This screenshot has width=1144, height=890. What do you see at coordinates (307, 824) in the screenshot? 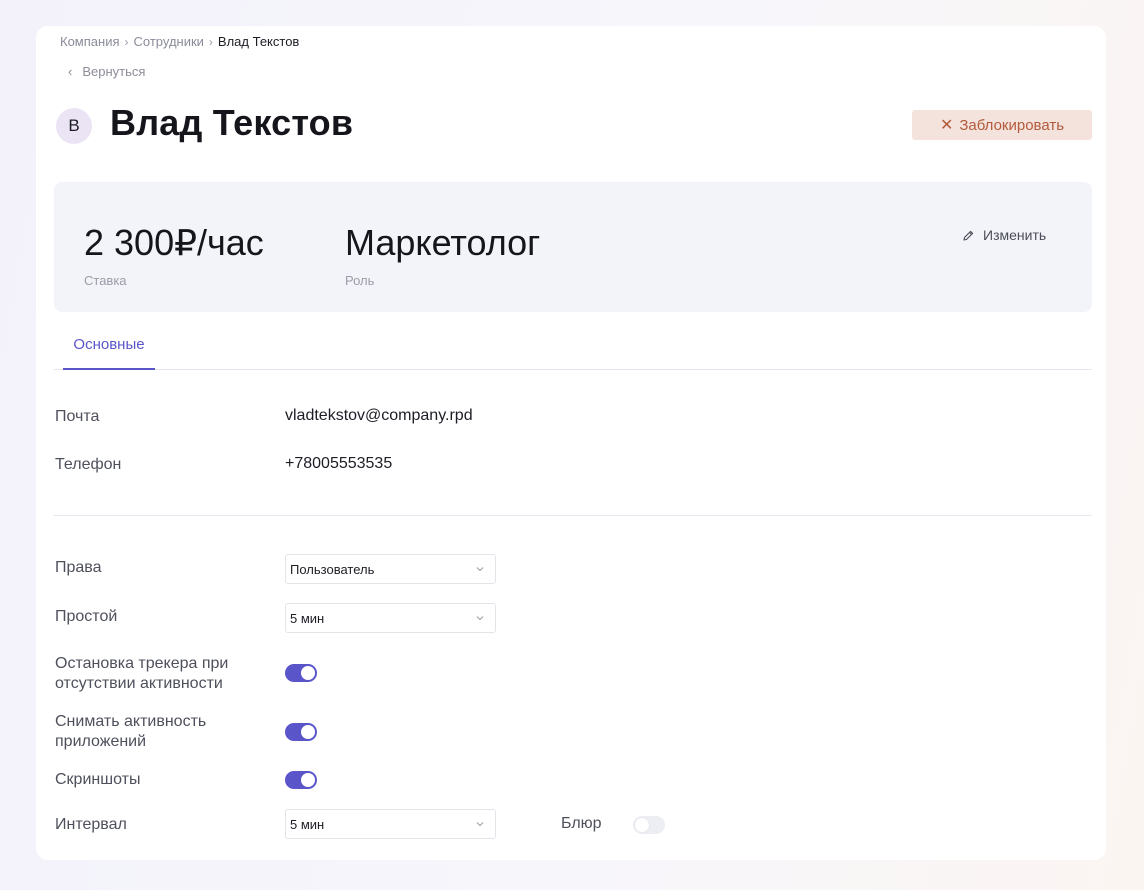
I see `interval-select-value: 5 мин` at bounding box center [307, 824].